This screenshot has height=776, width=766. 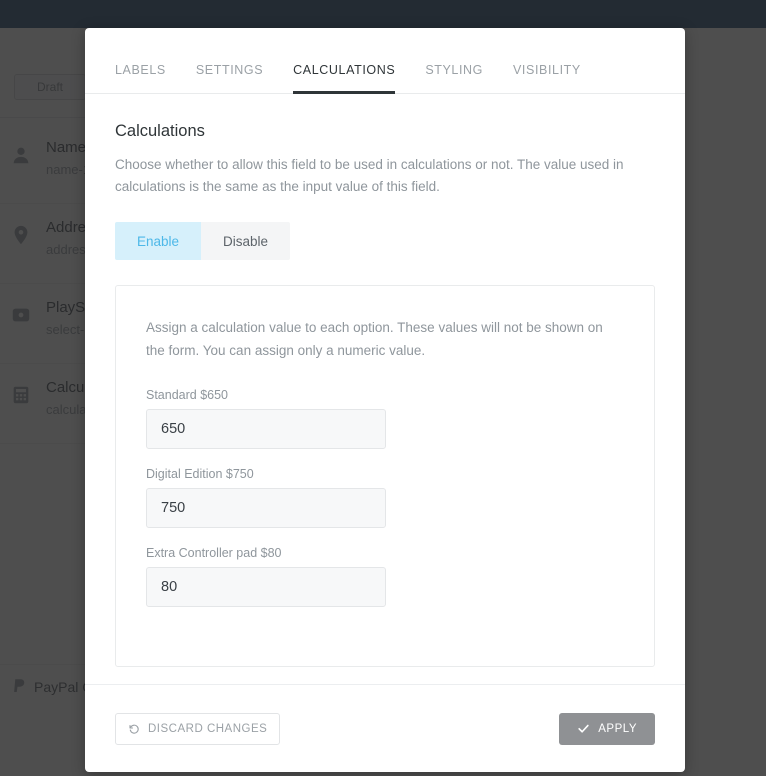 What do you see at coordinates (383, 14) in the screenshot?
I see `app-top-bar` at bounding box center [383, 14].